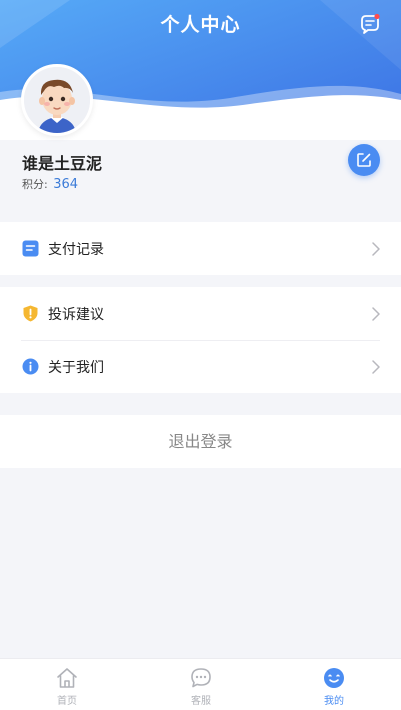  I want to click on message-button, so click(370, 24).